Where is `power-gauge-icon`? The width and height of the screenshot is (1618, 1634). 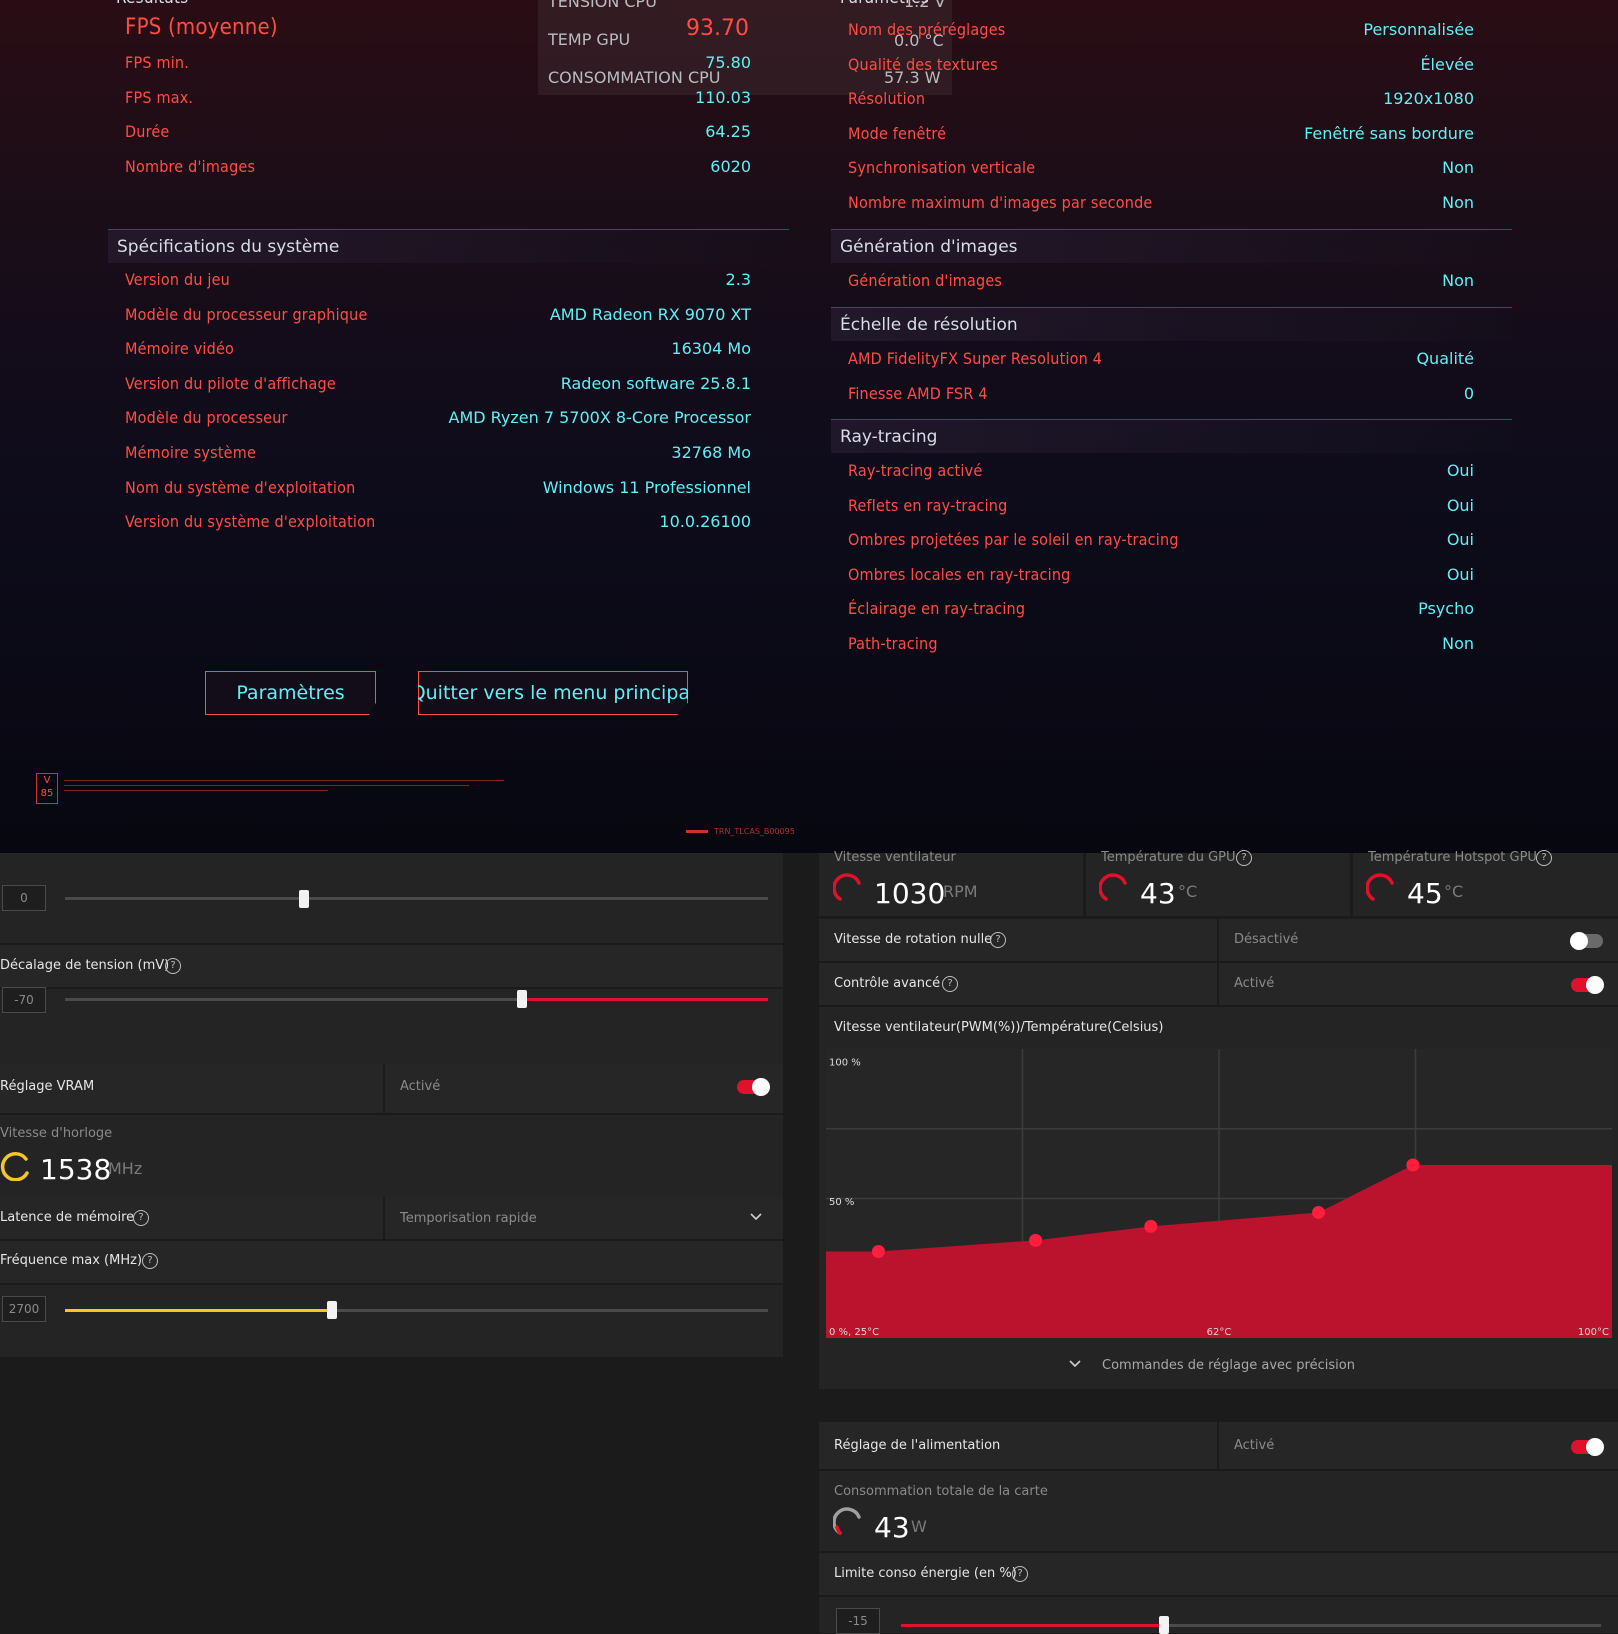
power-gauge-icon is located at coordinates (847, 1521).